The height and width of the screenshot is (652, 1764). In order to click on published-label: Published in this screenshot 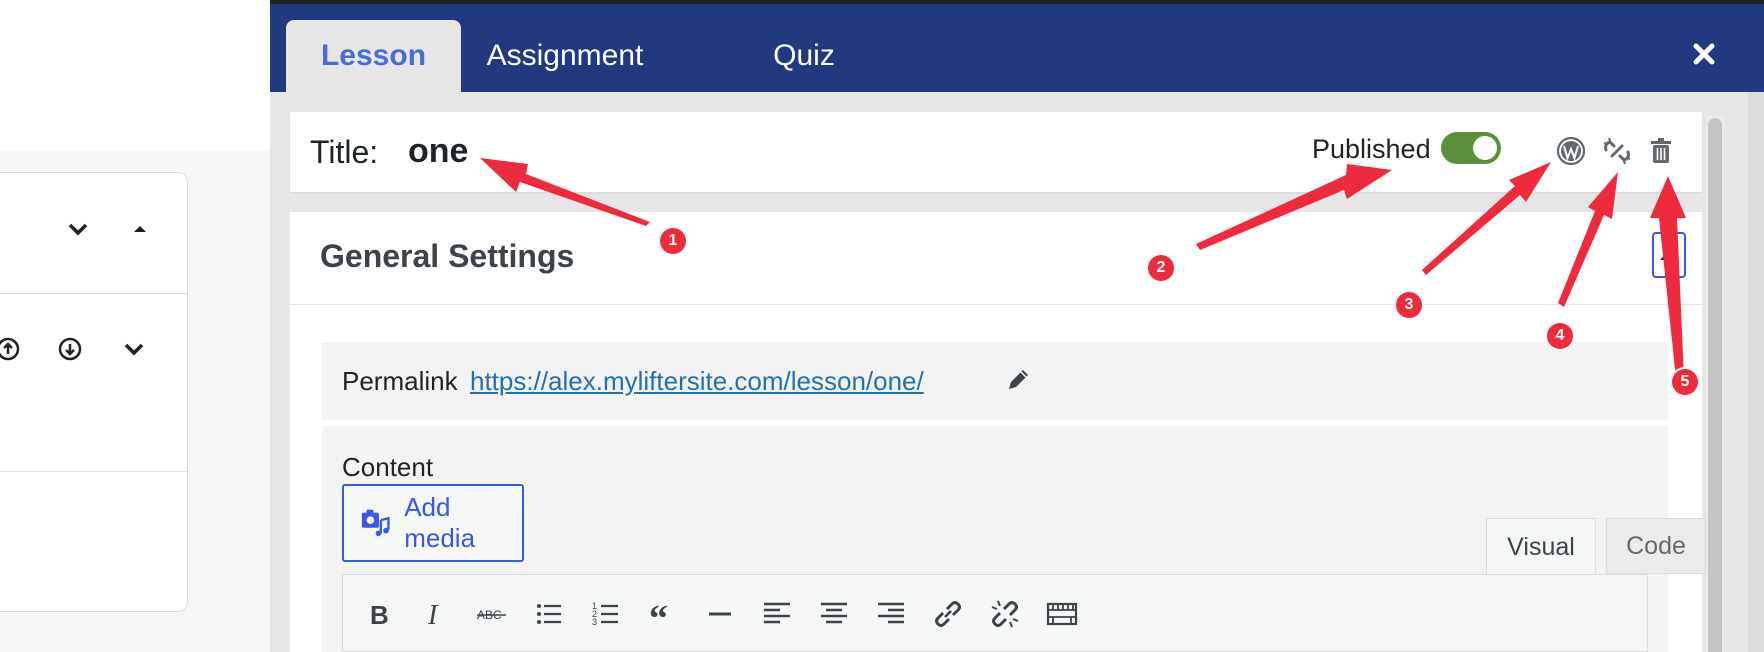, I will do `click(1371, 149)`.